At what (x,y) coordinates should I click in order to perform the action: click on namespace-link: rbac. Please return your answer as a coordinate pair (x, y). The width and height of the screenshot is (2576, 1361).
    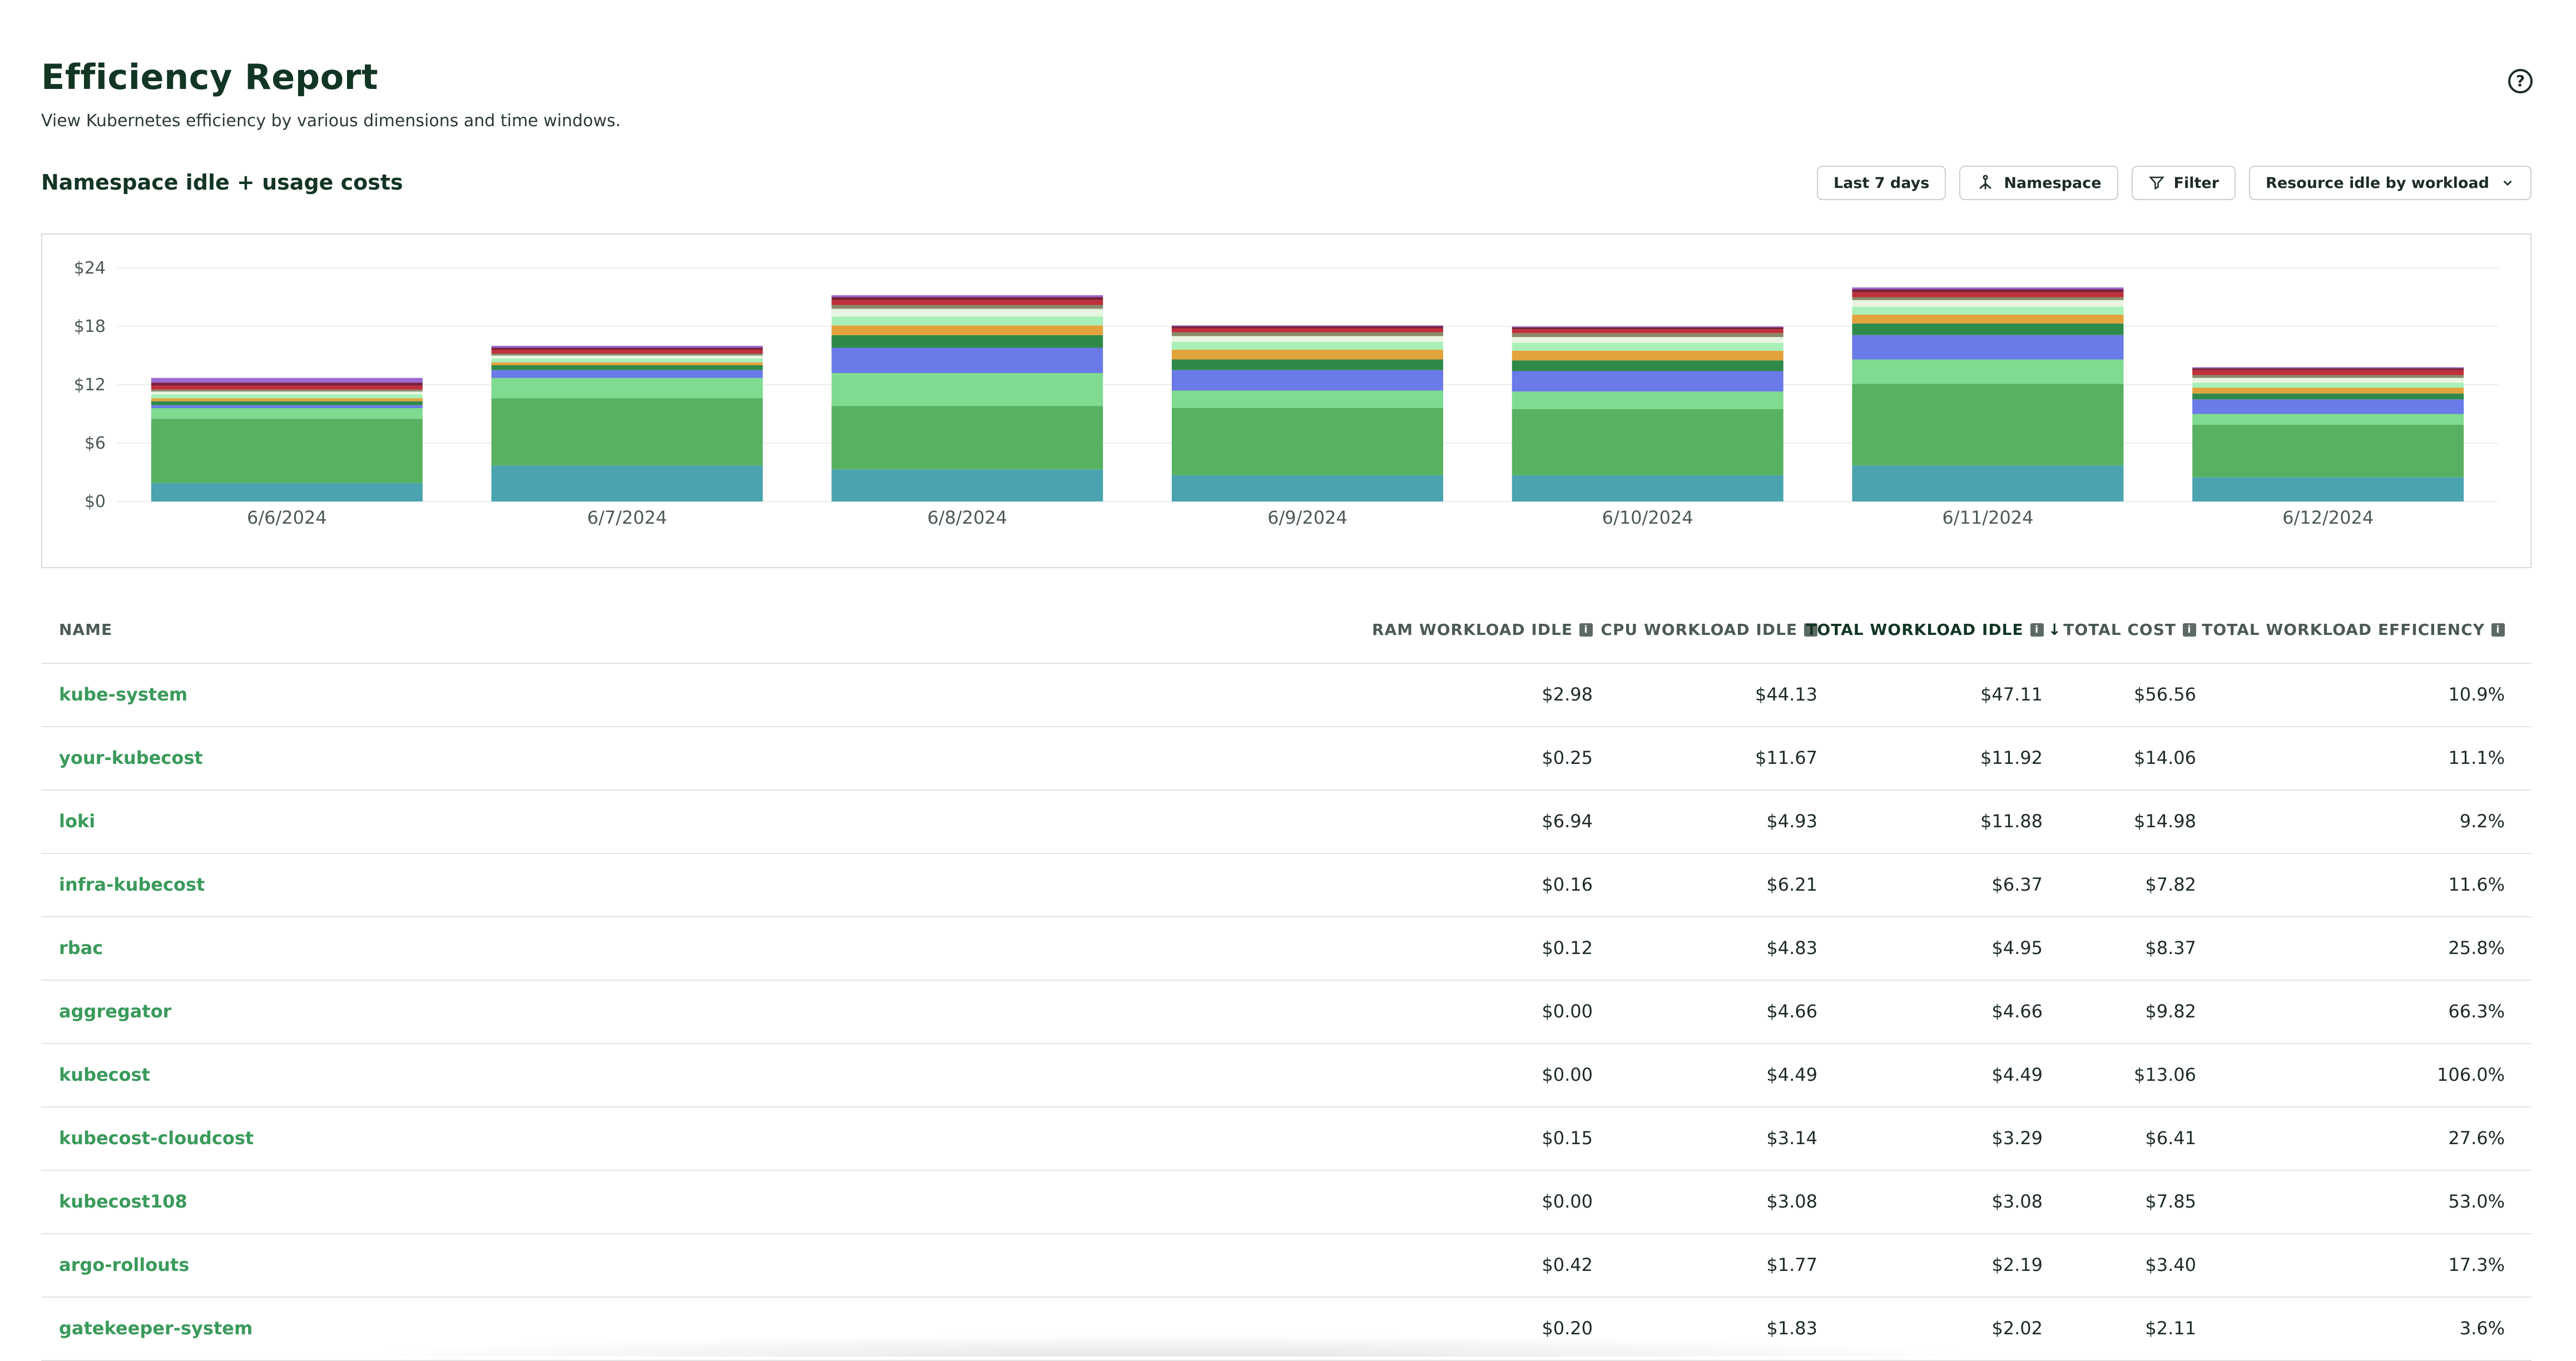
    Looking at the image, I should click on (81, 947).